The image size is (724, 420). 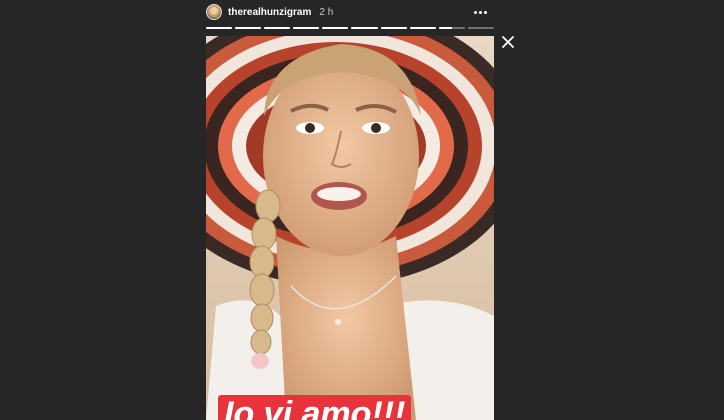 I want to click on story-header: therealhunzigram 2 h, so click(x=350, y=12).